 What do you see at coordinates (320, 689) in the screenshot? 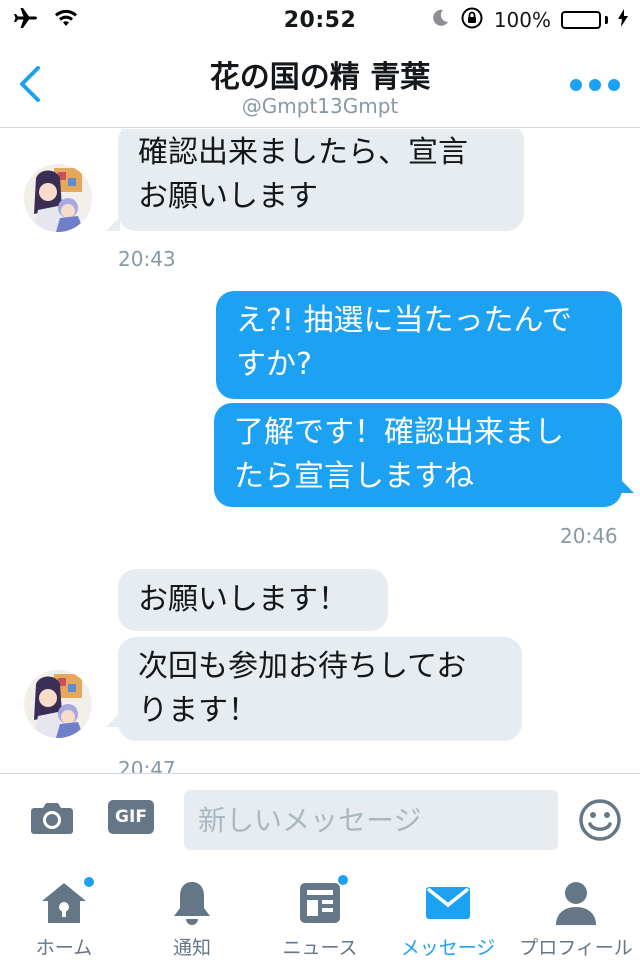
I see `message-bubble-incoming: 次回も参加お待ちしてお ります！` at bounding box center [320, 689].